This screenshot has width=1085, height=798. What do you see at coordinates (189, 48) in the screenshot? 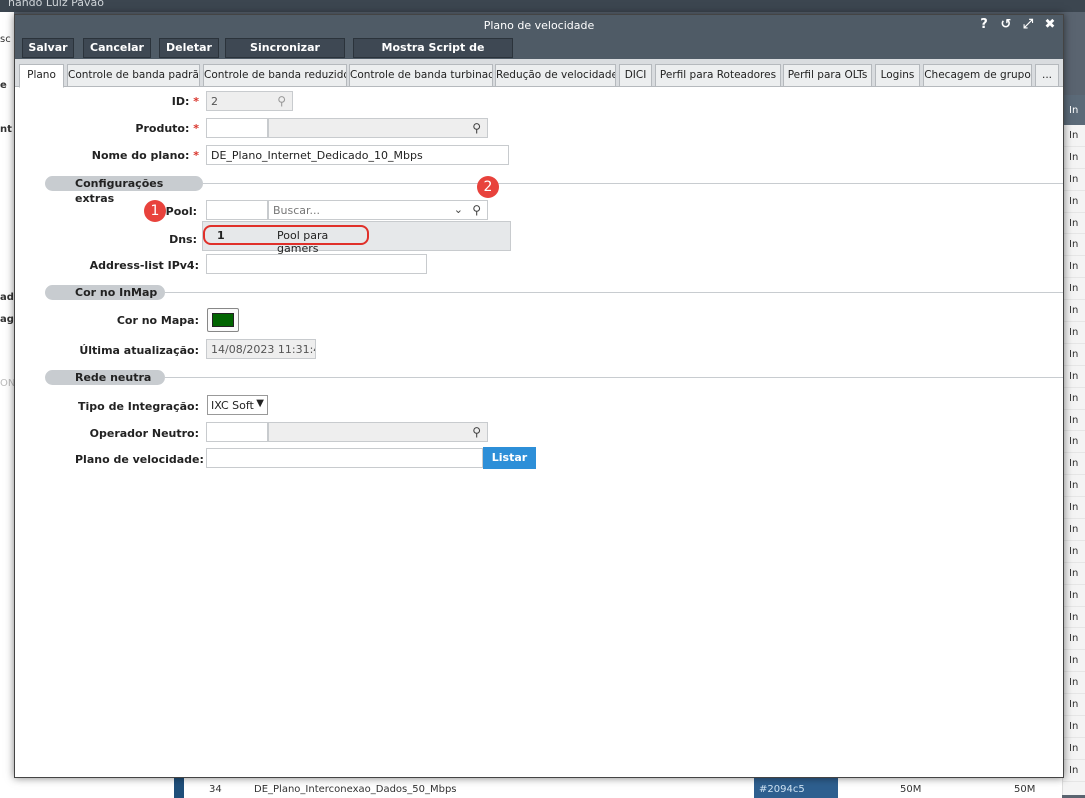
I see `delete-button: Deletar` at bounding box center [189, 48].